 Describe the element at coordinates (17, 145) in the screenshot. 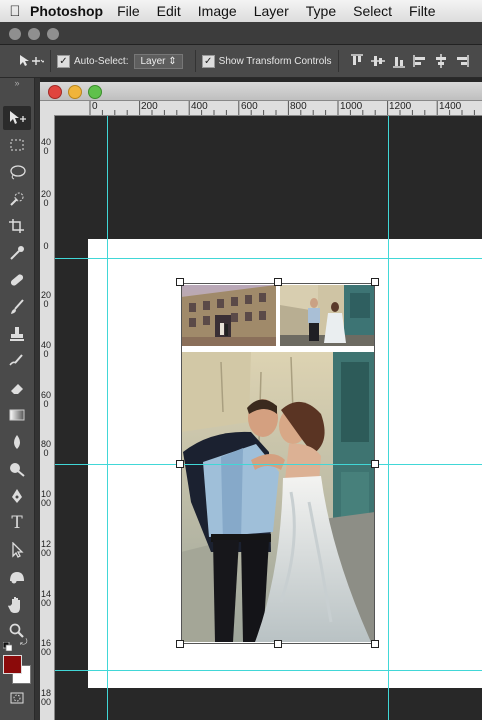

I see `marquee-tool-icon` at that location.